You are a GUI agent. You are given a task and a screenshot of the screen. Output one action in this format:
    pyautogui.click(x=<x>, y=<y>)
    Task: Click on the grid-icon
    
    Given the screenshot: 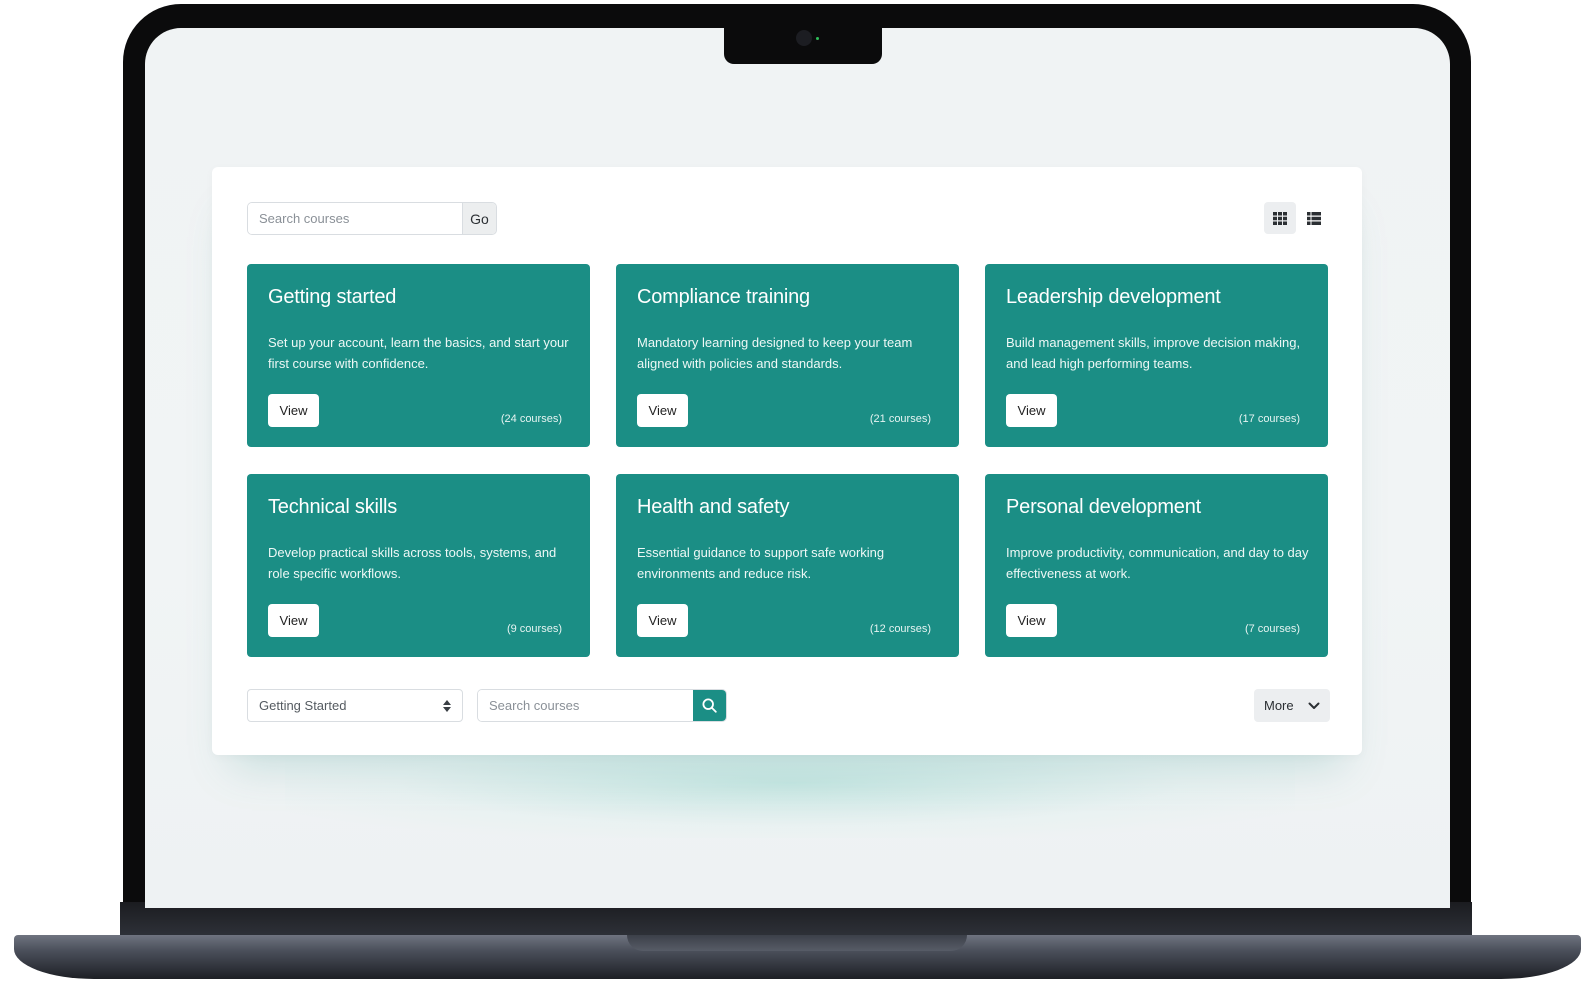 What is the action you would take?
    pyautogui.click(x=1280, y=218)
    